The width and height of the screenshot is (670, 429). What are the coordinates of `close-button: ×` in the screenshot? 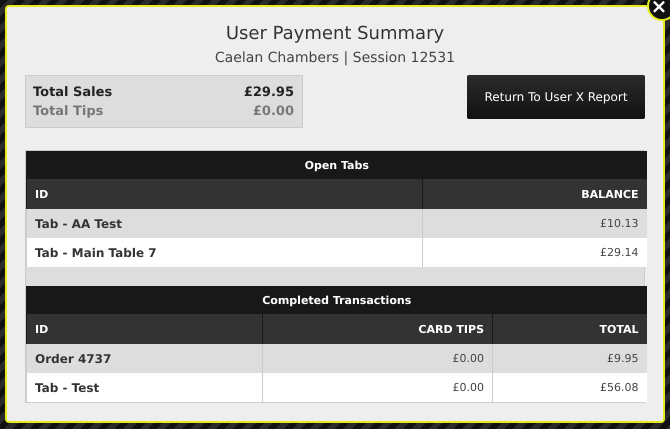 It's located at (658, 10).